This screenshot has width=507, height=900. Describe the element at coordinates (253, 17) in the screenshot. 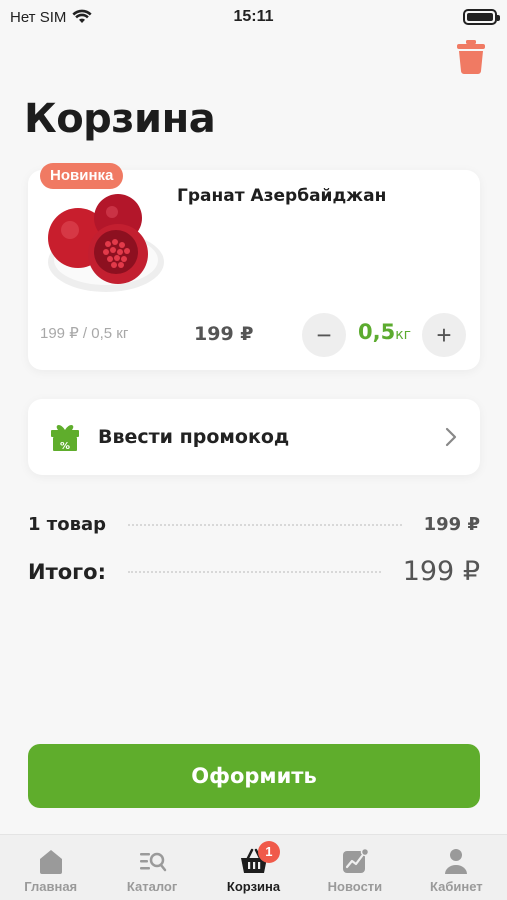

I see `status-bar: Нет SIM 15:11` at that location.